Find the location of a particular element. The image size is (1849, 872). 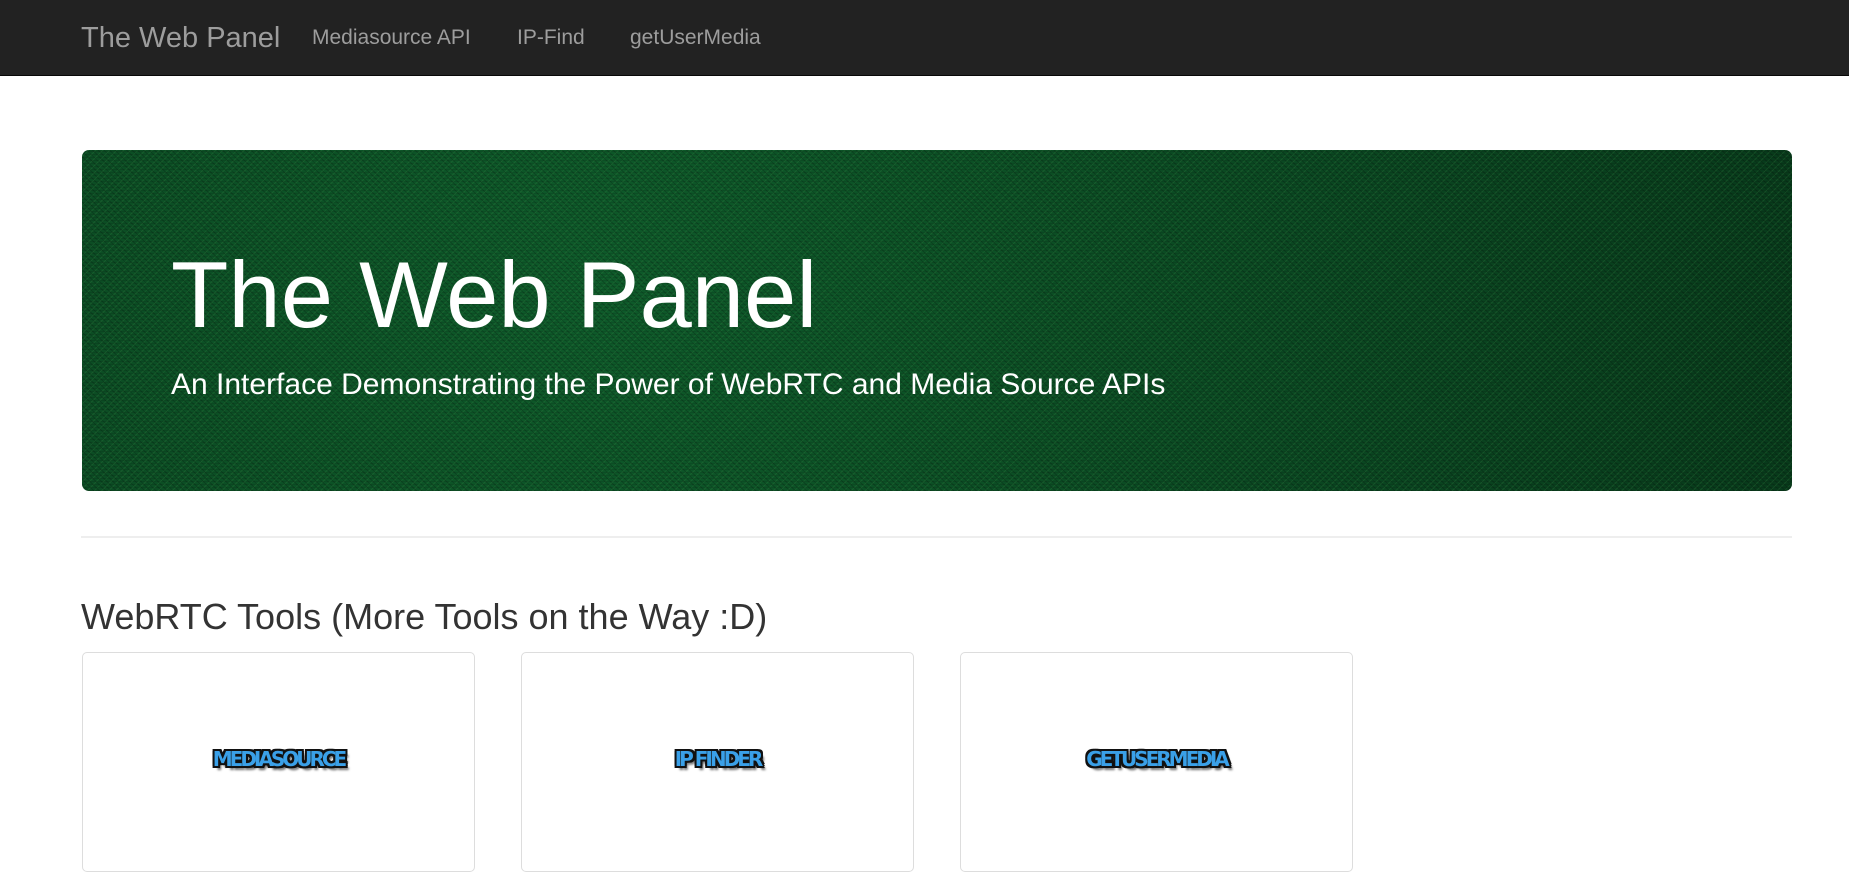

tool-card-mediasource: MEDIASOURCE is located at coordinates (278, 762).